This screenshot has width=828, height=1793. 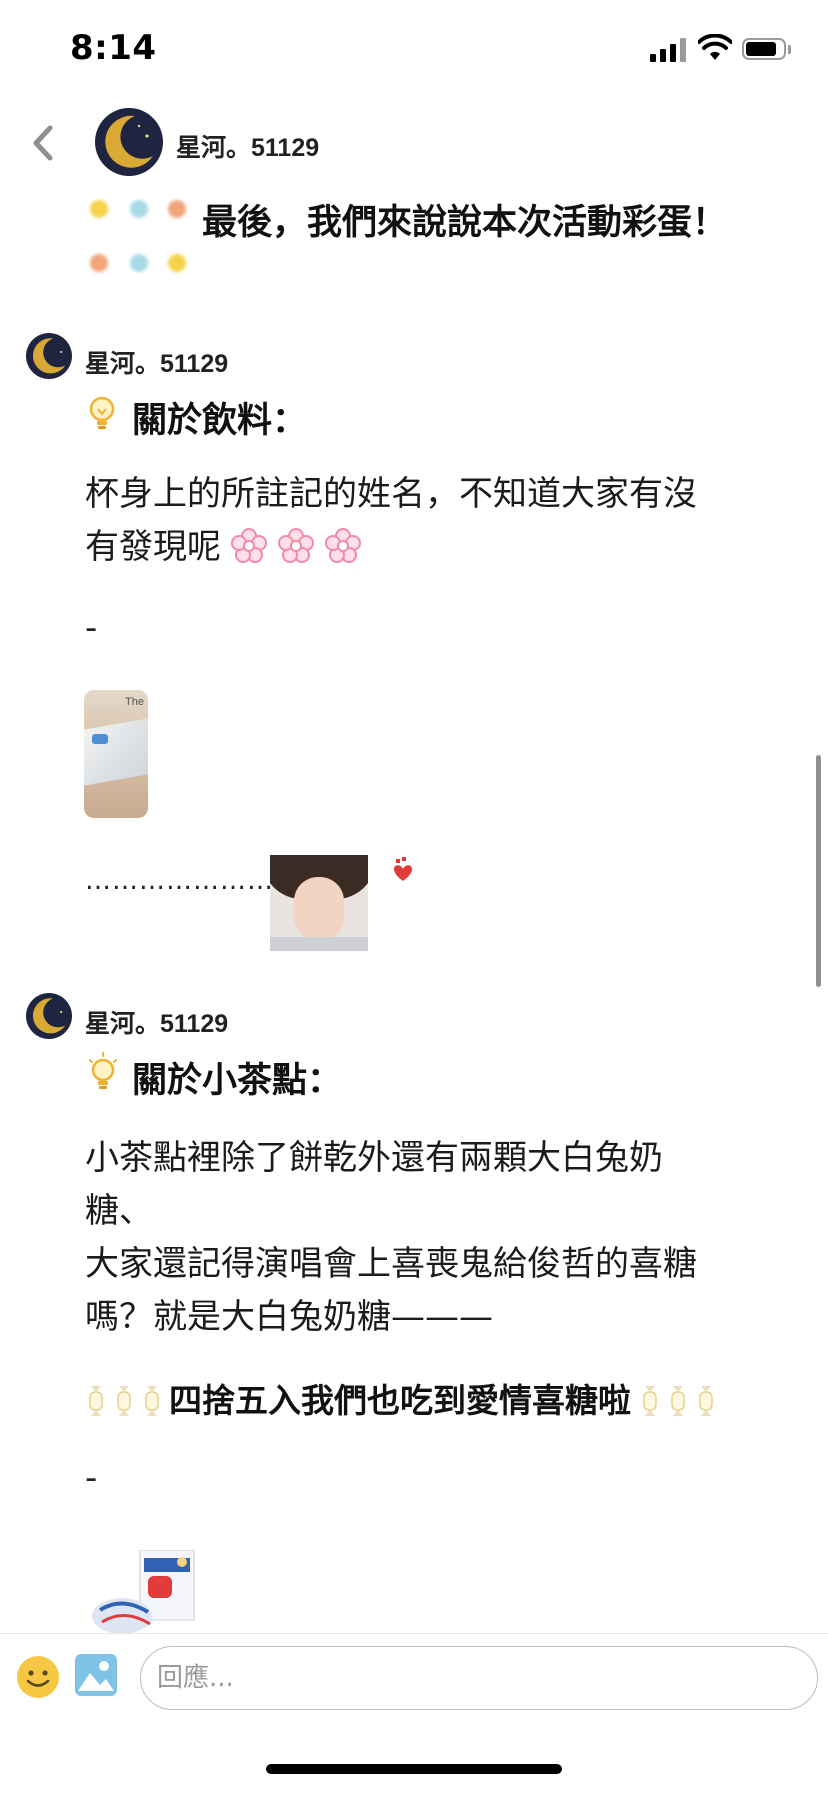 I want to click on highlight-line: 四捨五入我們也吃到愛情喜糖啦, so click(x=404, y=1398).